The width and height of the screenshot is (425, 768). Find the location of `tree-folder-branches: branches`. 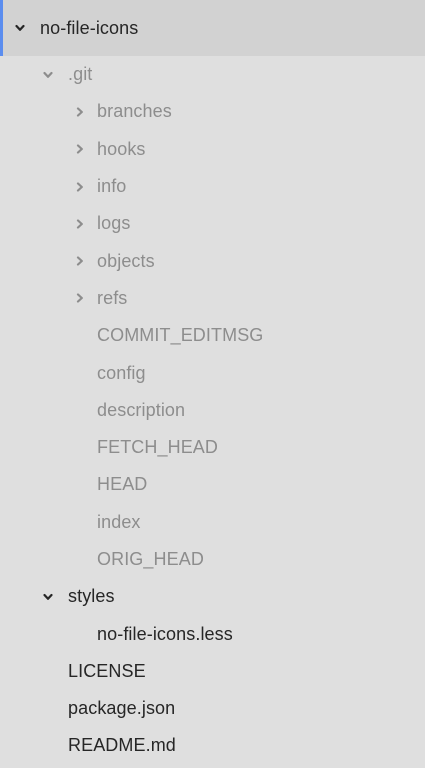

tree-folder-branches: branches is located at coordinates (212, 111).